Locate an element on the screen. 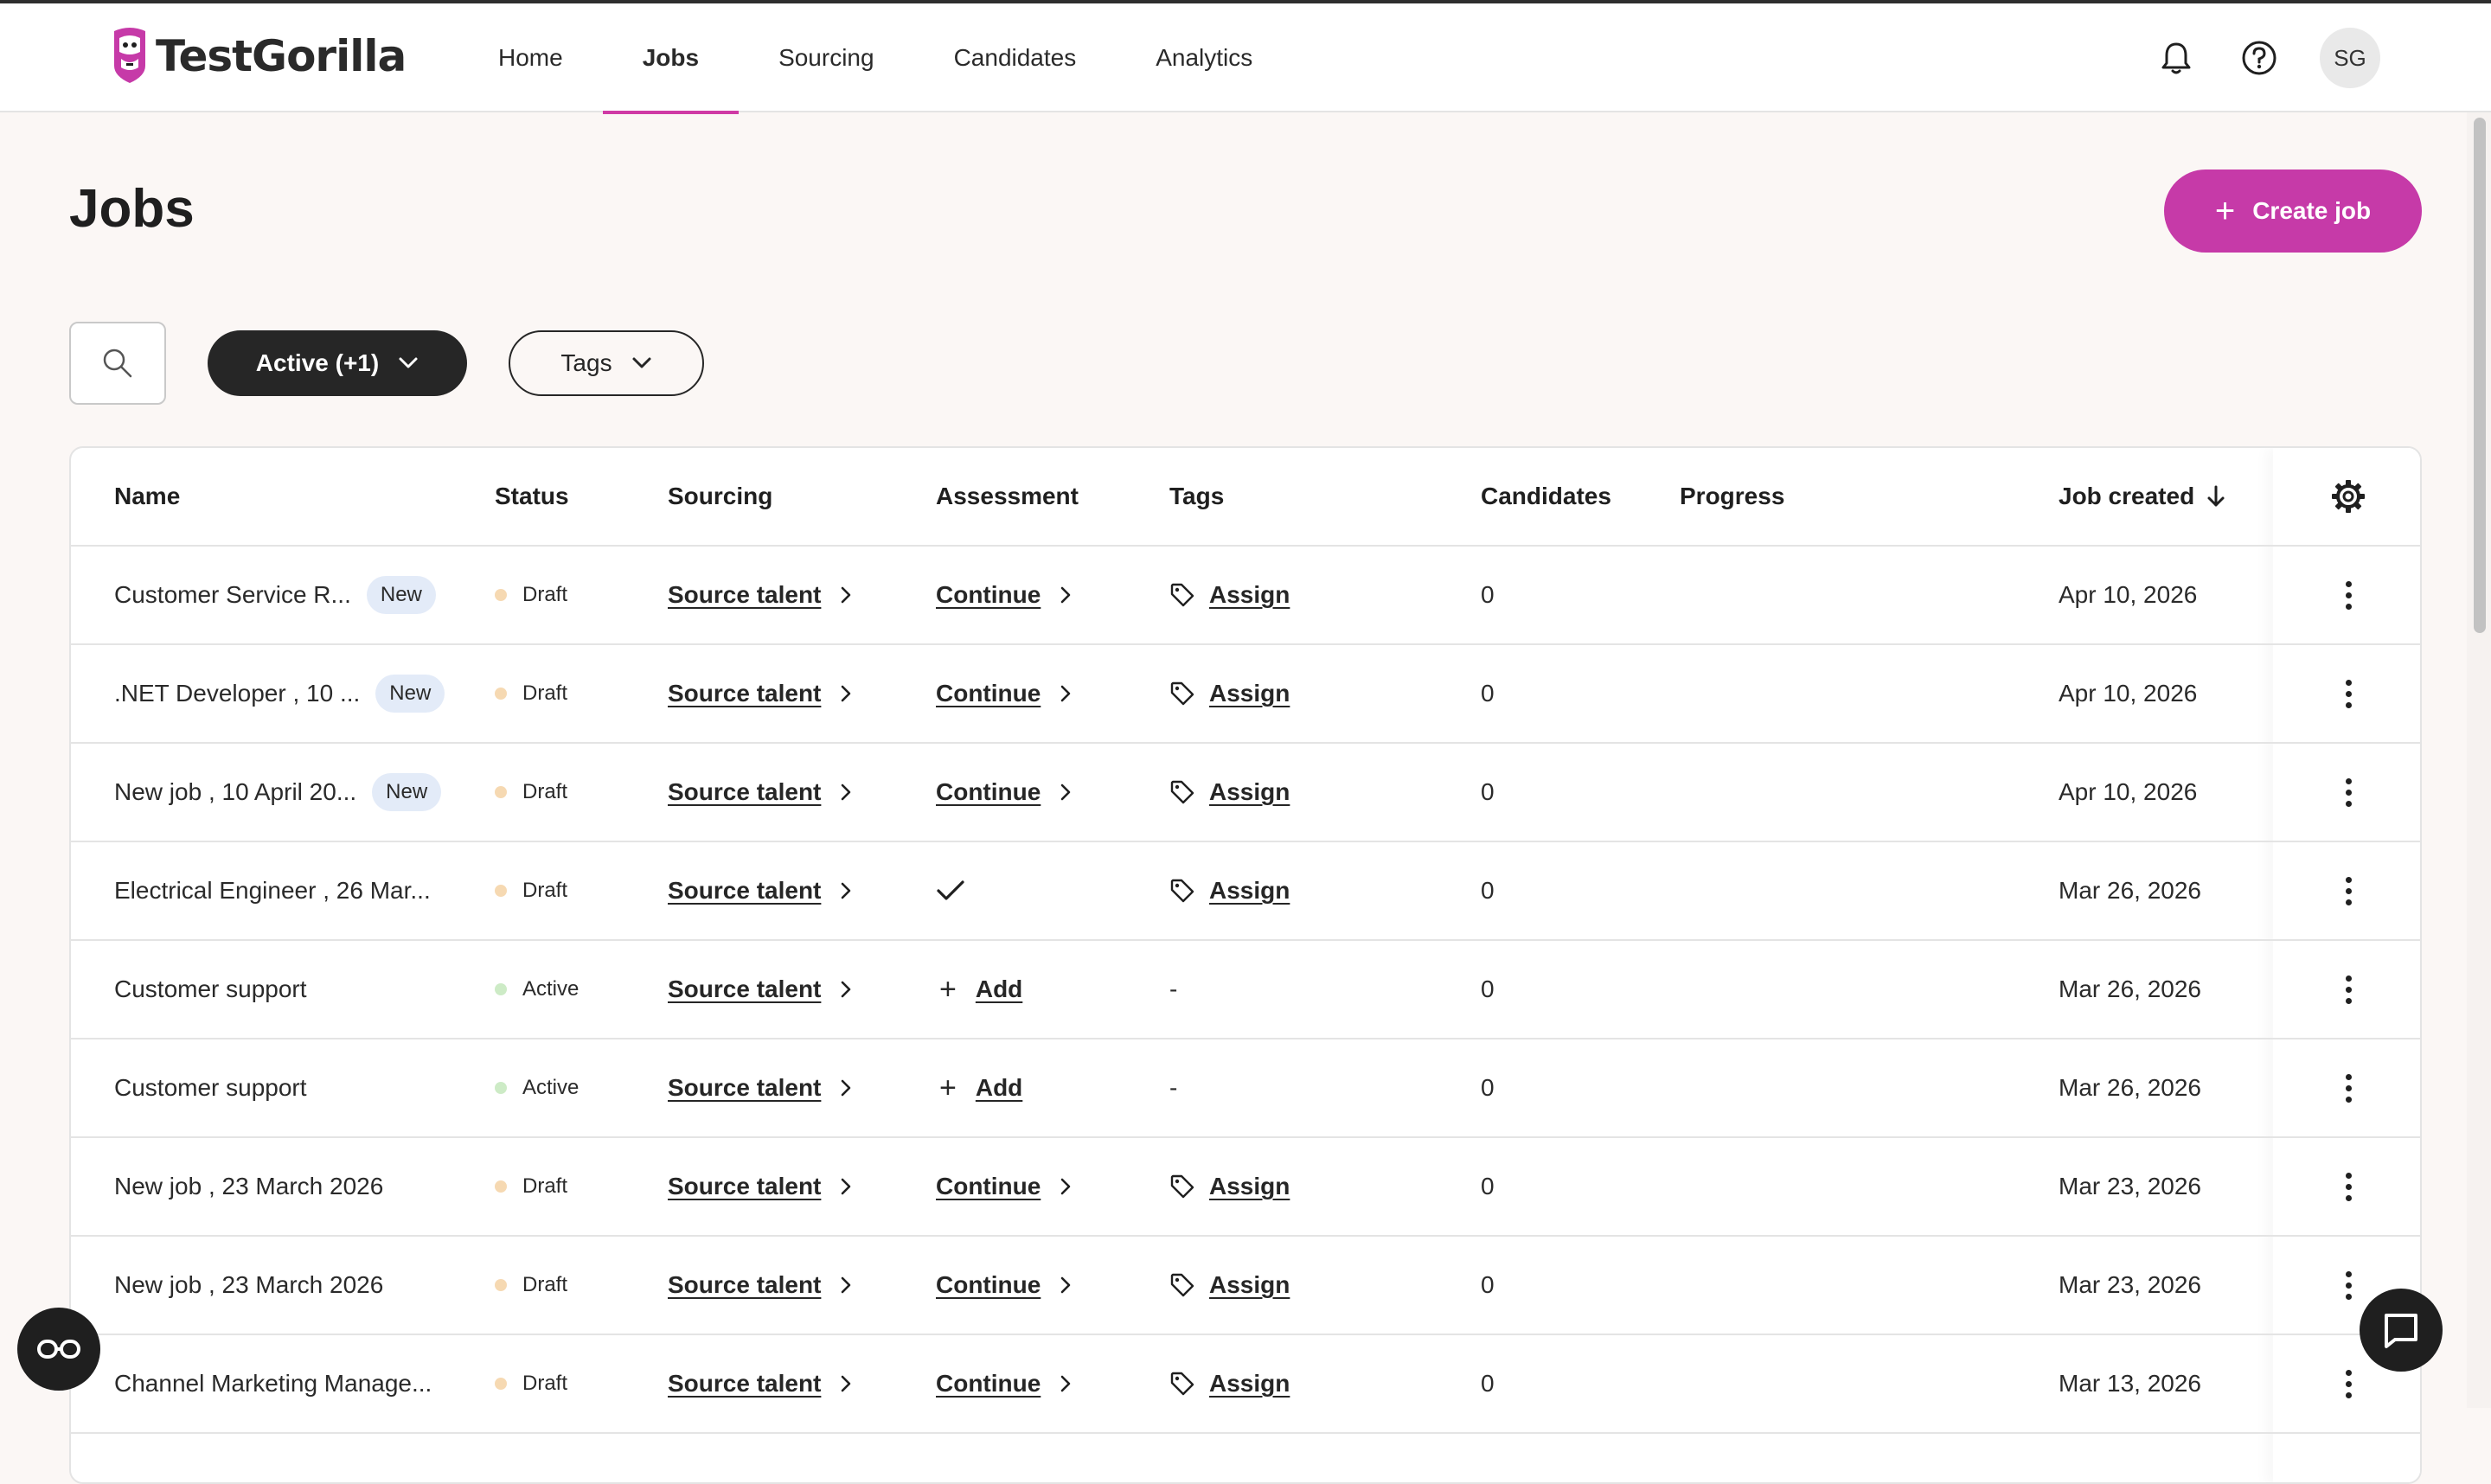 The width and height of the screenshot is (2491, 1484). bell-icon is located at coordinates (2176, 58).